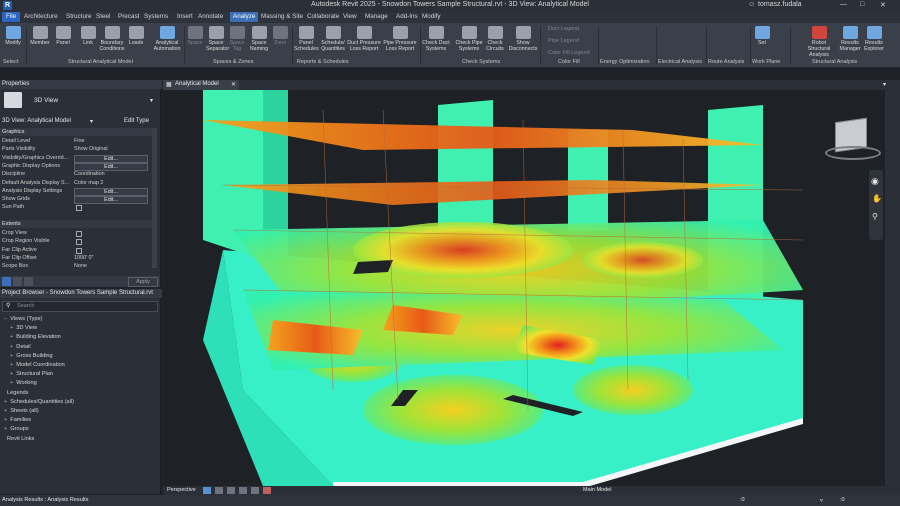 The width and height of the screenshot is (900, 506). What do you see at coordinates (376, 16) in the screenshot?
I see `menu-tab-manage: Manage` at bounding box center [376, 16].